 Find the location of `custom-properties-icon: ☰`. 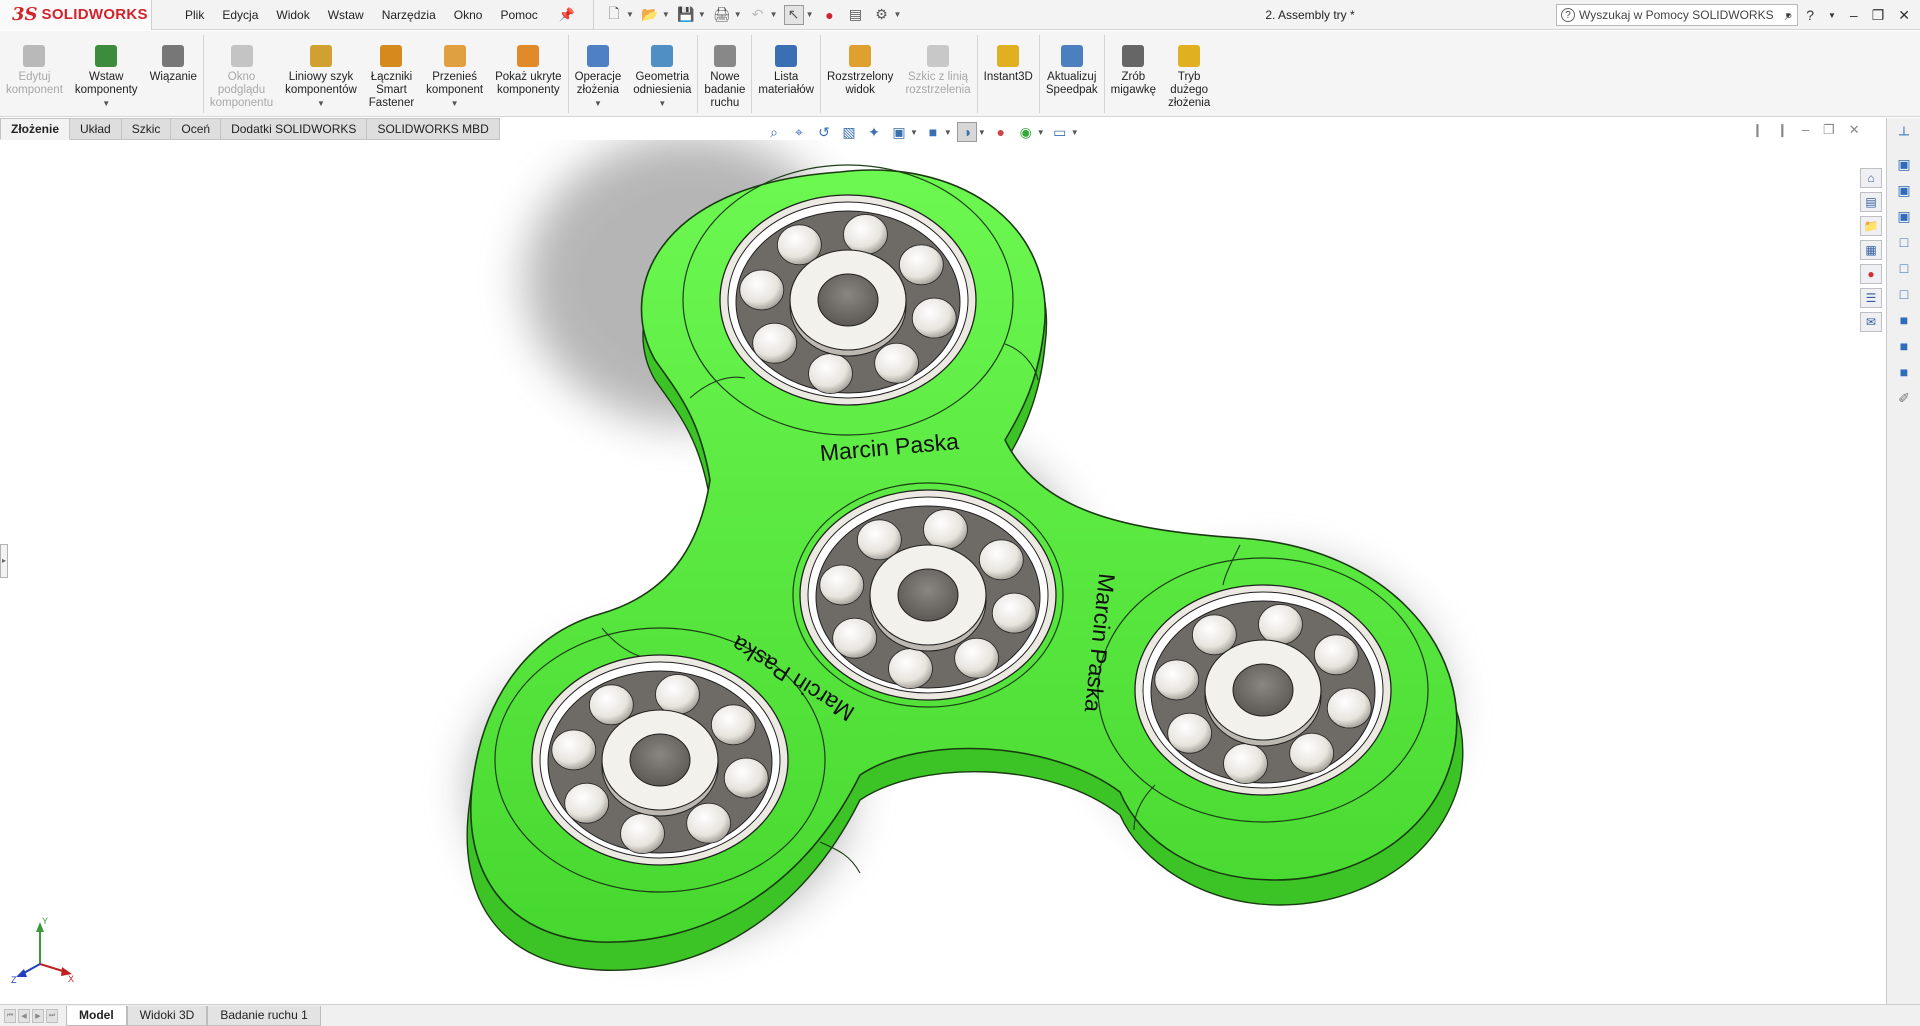

custom-properties-icon: ☰ is located at coordinates (1871, 298).